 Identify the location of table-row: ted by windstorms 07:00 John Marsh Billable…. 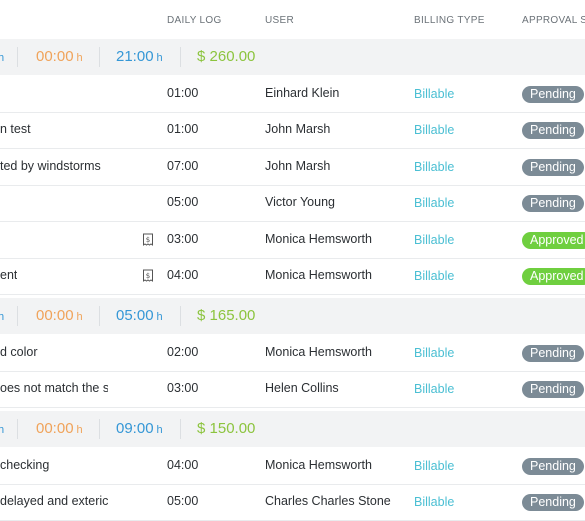
(292, 167).